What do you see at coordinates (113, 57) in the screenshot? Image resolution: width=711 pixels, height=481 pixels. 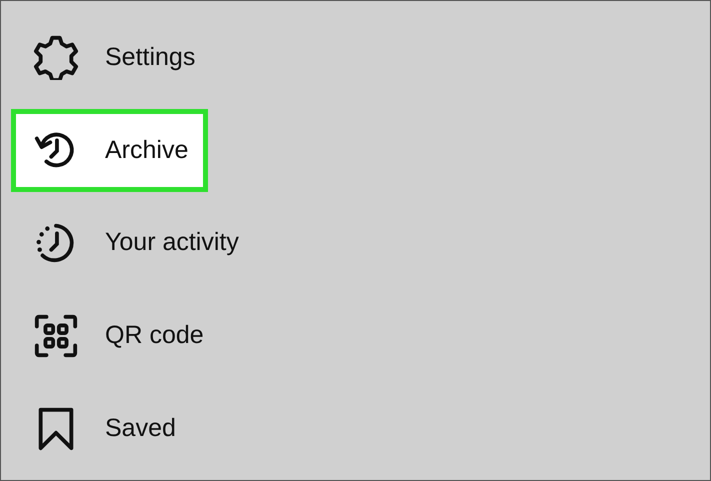 I see `menu-item: Settings` at bounding box center [113, 57].